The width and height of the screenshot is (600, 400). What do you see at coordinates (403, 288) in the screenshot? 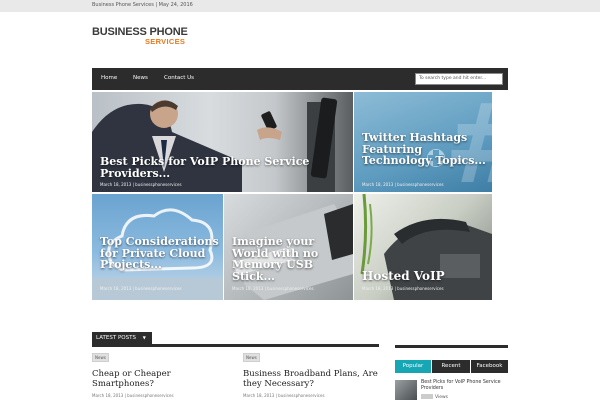
I see `featured-post-5-meta: March 18, 2013 | businessphoneservices` at bounding box center [403, 288].